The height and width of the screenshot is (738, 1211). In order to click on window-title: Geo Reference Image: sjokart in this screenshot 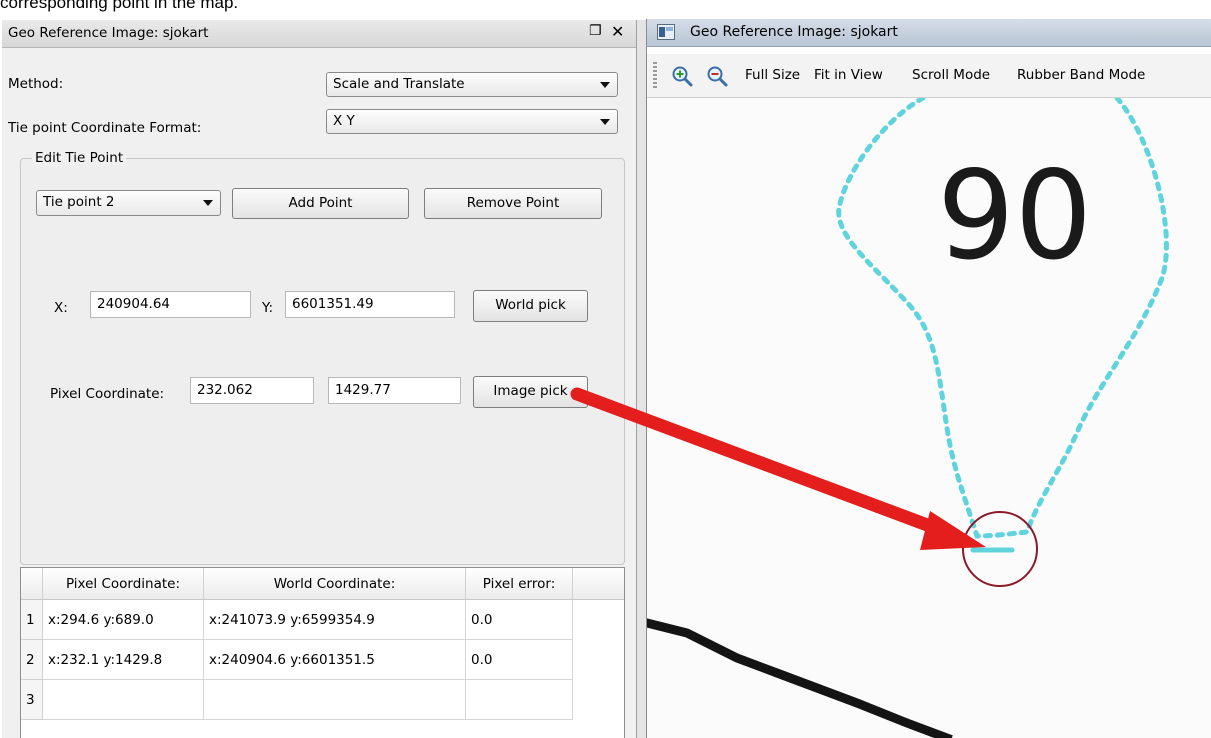, I will do `click(794, 32)`.